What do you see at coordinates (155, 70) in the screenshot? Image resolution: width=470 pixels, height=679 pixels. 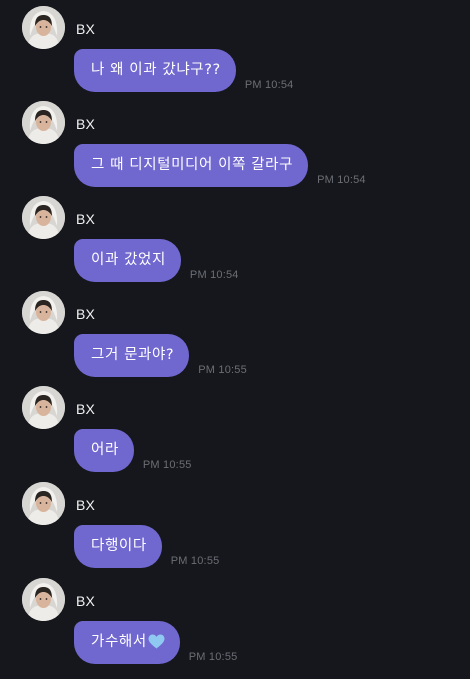 I see `message-bubble: 나 왜 이과 갔냐구??` at bounding box center [155, 70].